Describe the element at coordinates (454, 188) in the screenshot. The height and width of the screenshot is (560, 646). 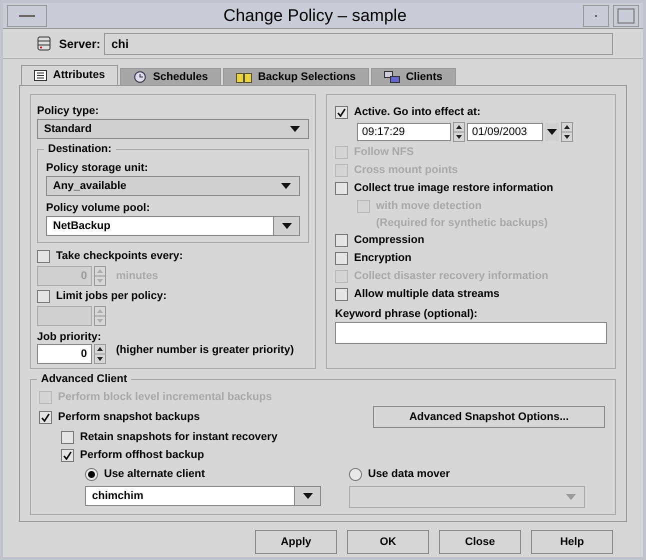
I see `checkbox-label: Collect true image restore information` at that location.